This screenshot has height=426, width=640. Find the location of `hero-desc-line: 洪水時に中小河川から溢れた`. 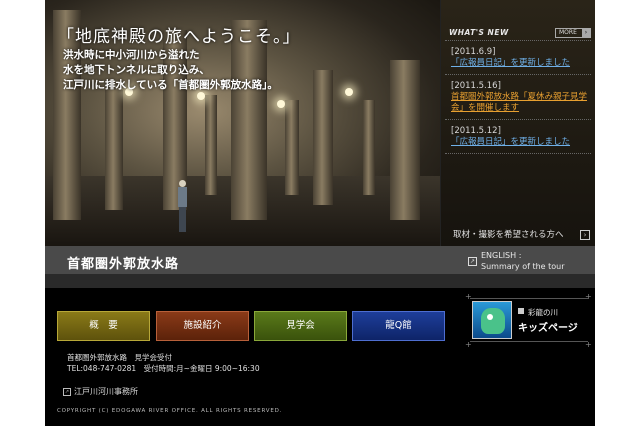

hero-desc-line: 洪水時に中小河川から溢れた is located at coordinates (131, 55).